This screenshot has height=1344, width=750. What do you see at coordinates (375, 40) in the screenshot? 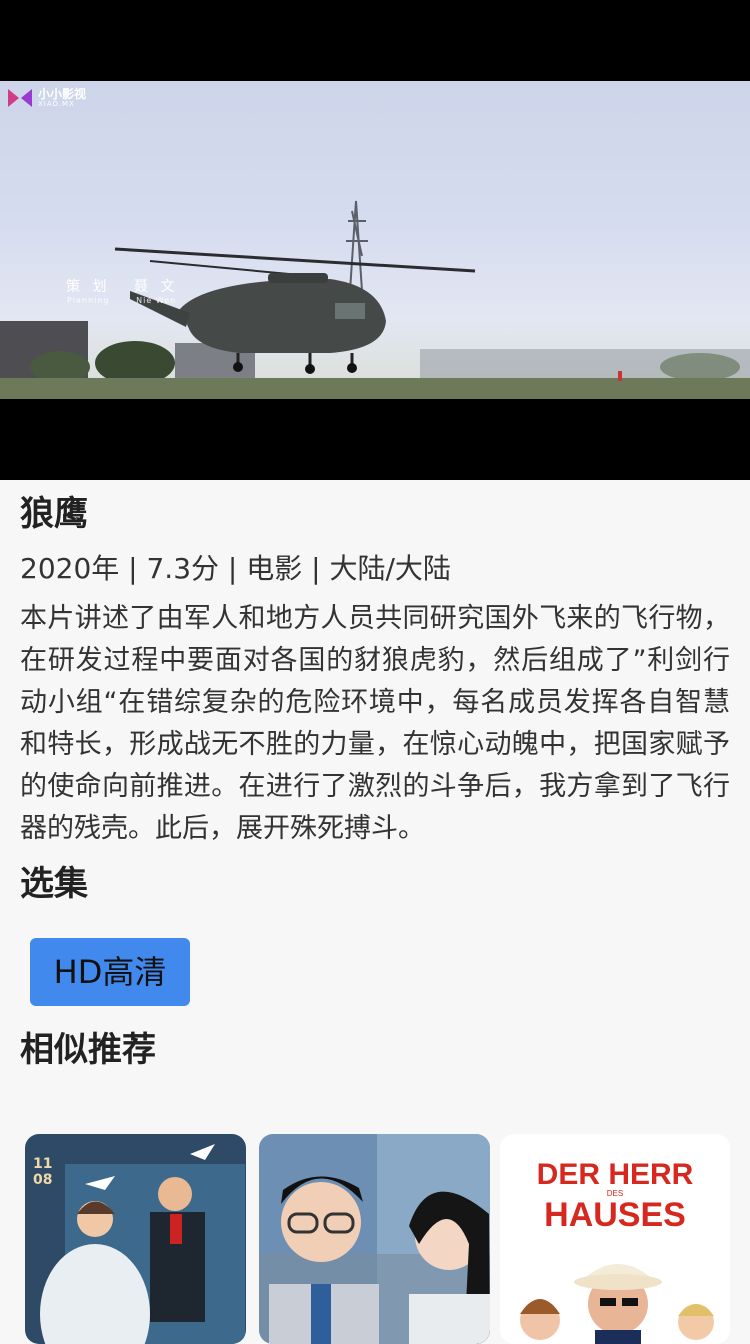
I see `status-bar` at bounding box center [375, 40].